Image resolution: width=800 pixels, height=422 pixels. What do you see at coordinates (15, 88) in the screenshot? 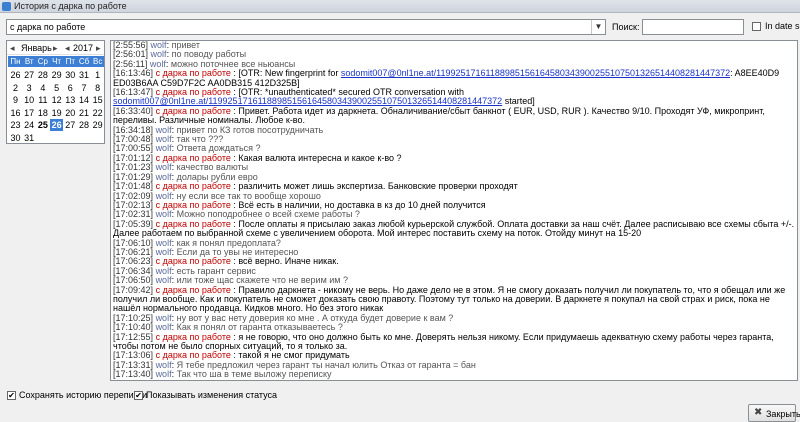
I see `calendar-day: 2` at bounding box center [15, 88].